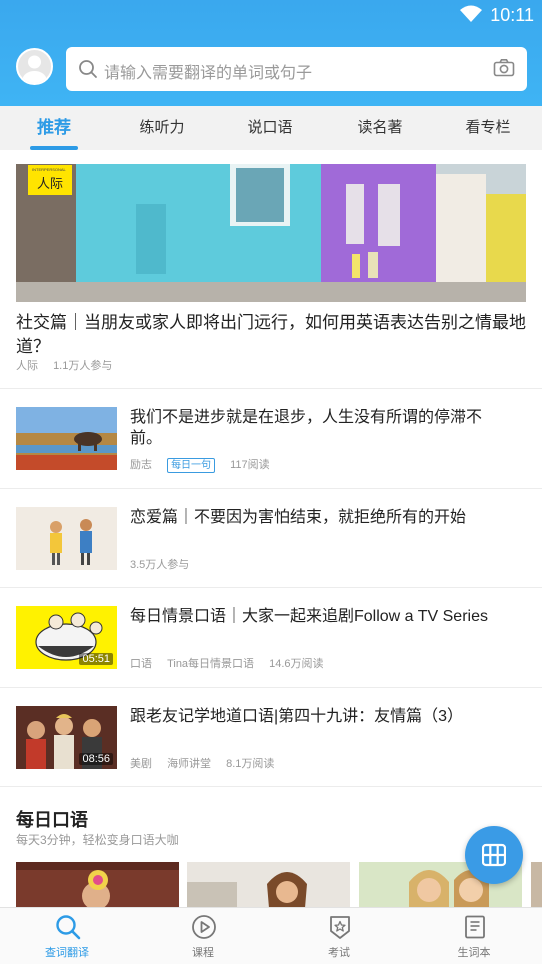 This screenshot has height=964, width=542. I want to click on tab-label: 推荐, so click(54, 127).